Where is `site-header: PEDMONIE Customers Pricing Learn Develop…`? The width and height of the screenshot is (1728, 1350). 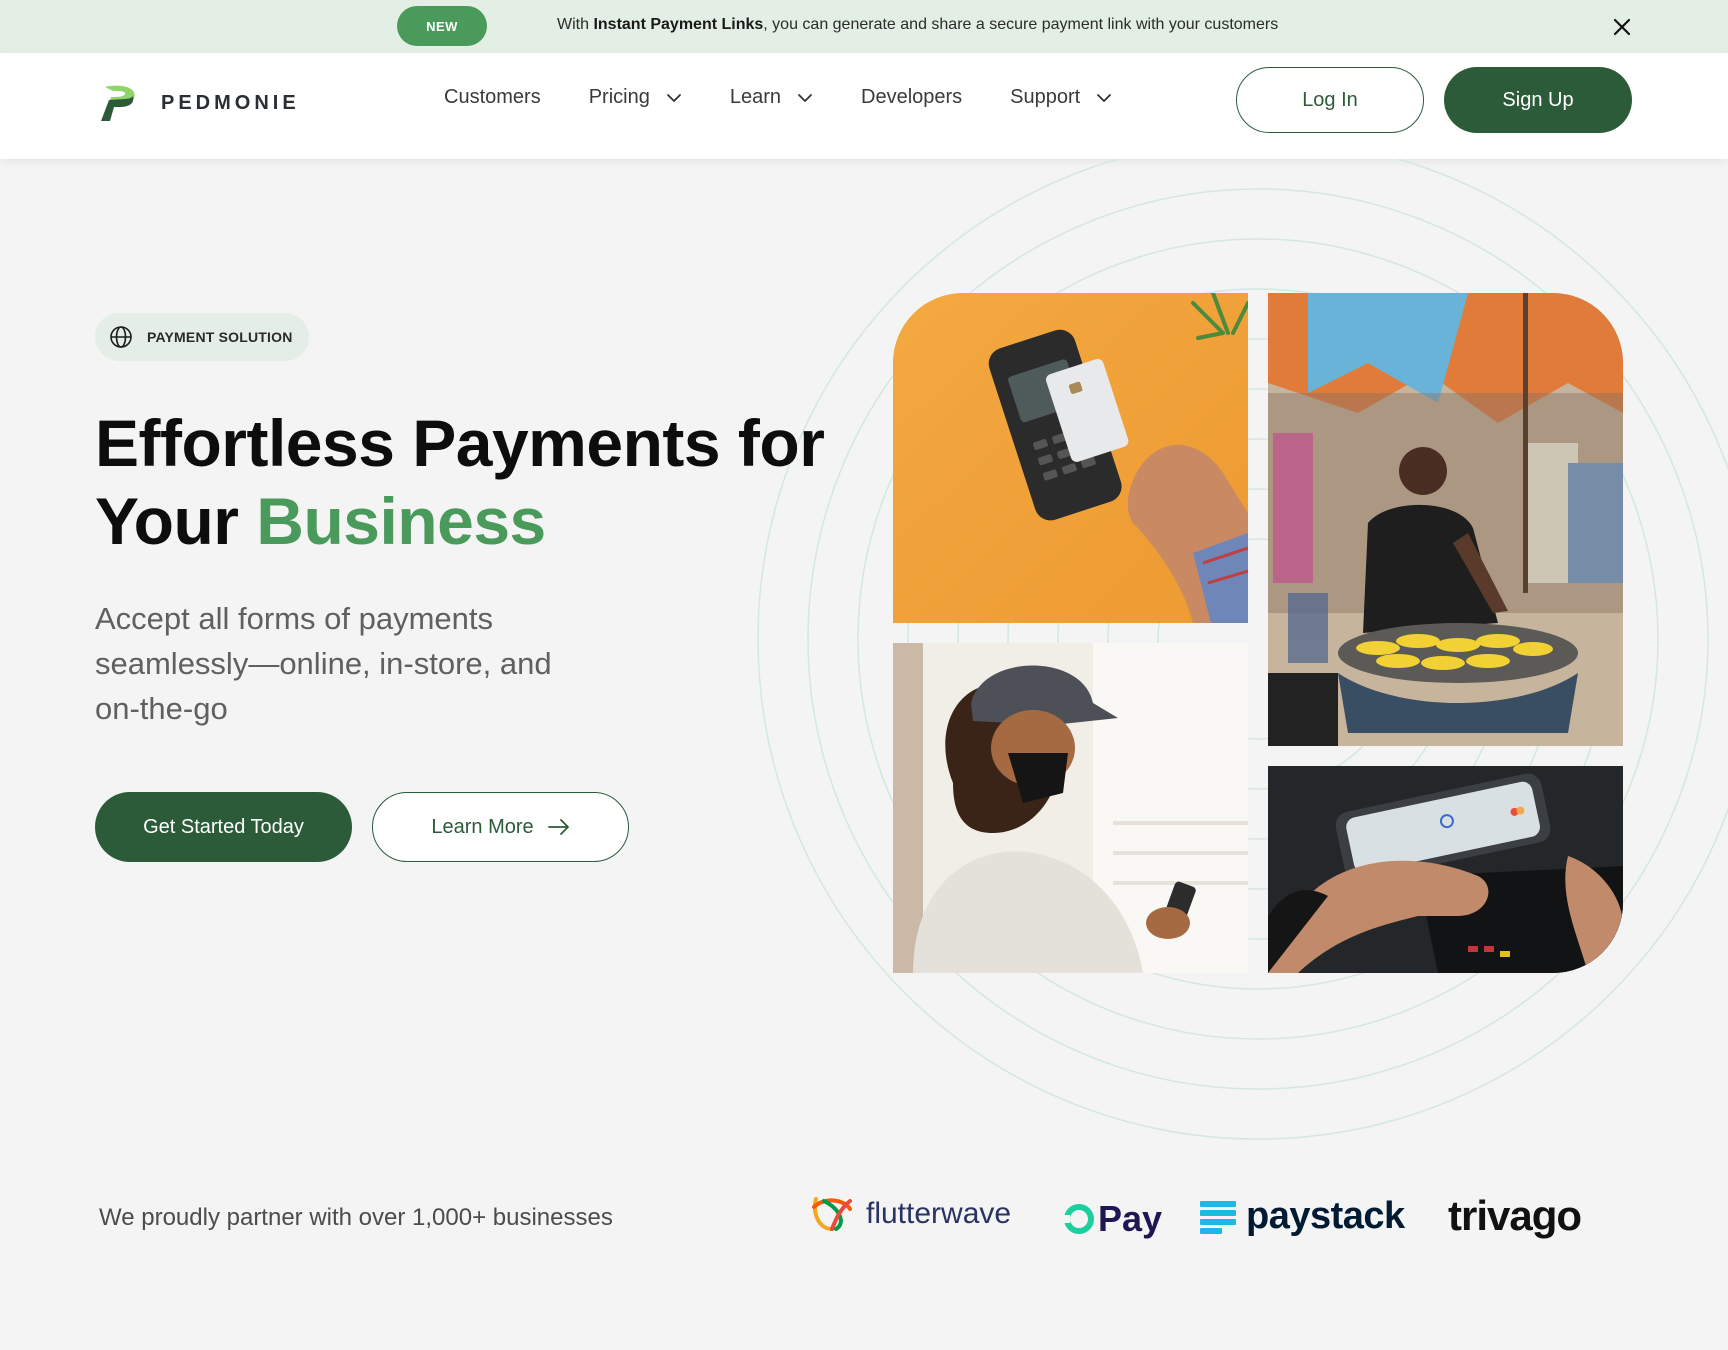 site-header: PEDMONIE Customers Pricing Learn Develop… is located at coordinates (864, 106).